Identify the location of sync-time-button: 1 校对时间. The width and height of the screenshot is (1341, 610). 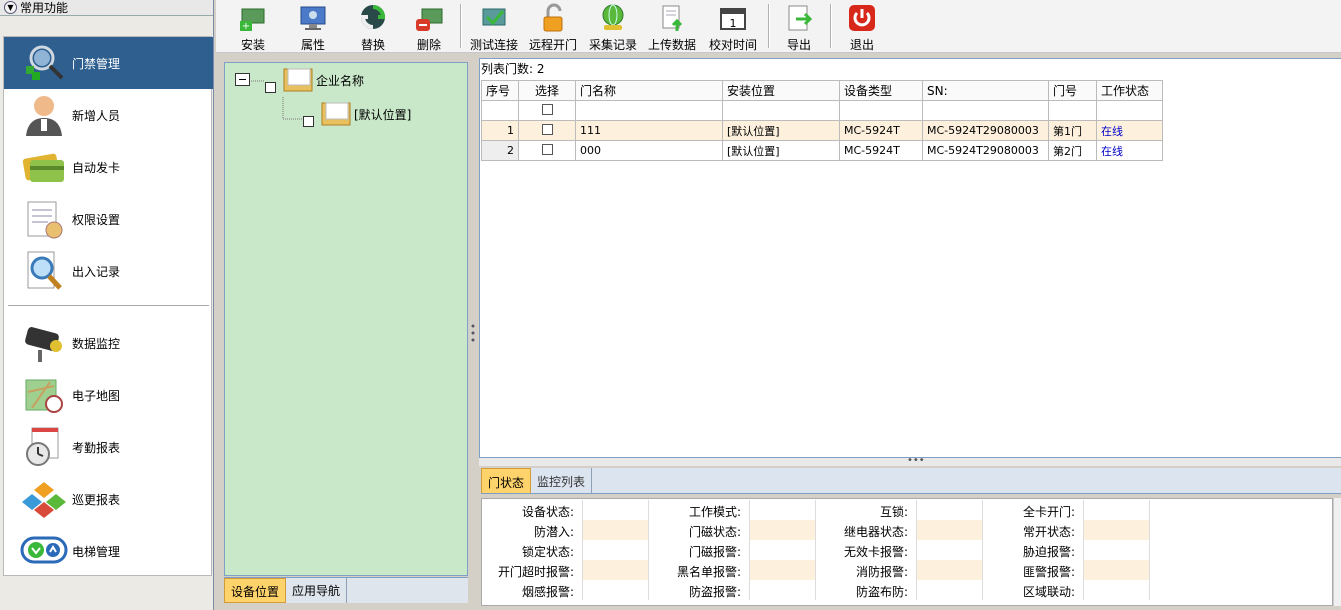
(733, 26).